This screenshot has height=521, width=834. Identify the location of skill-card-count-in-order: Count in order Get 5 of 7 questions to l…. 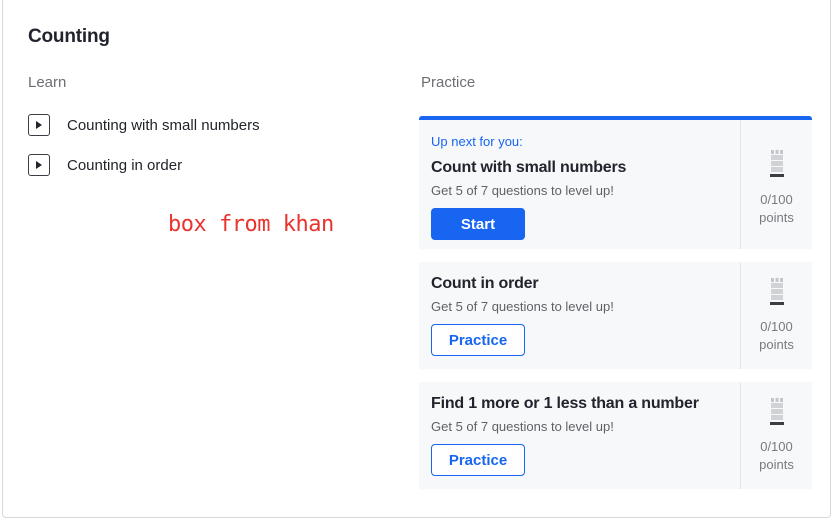
(615, 315).